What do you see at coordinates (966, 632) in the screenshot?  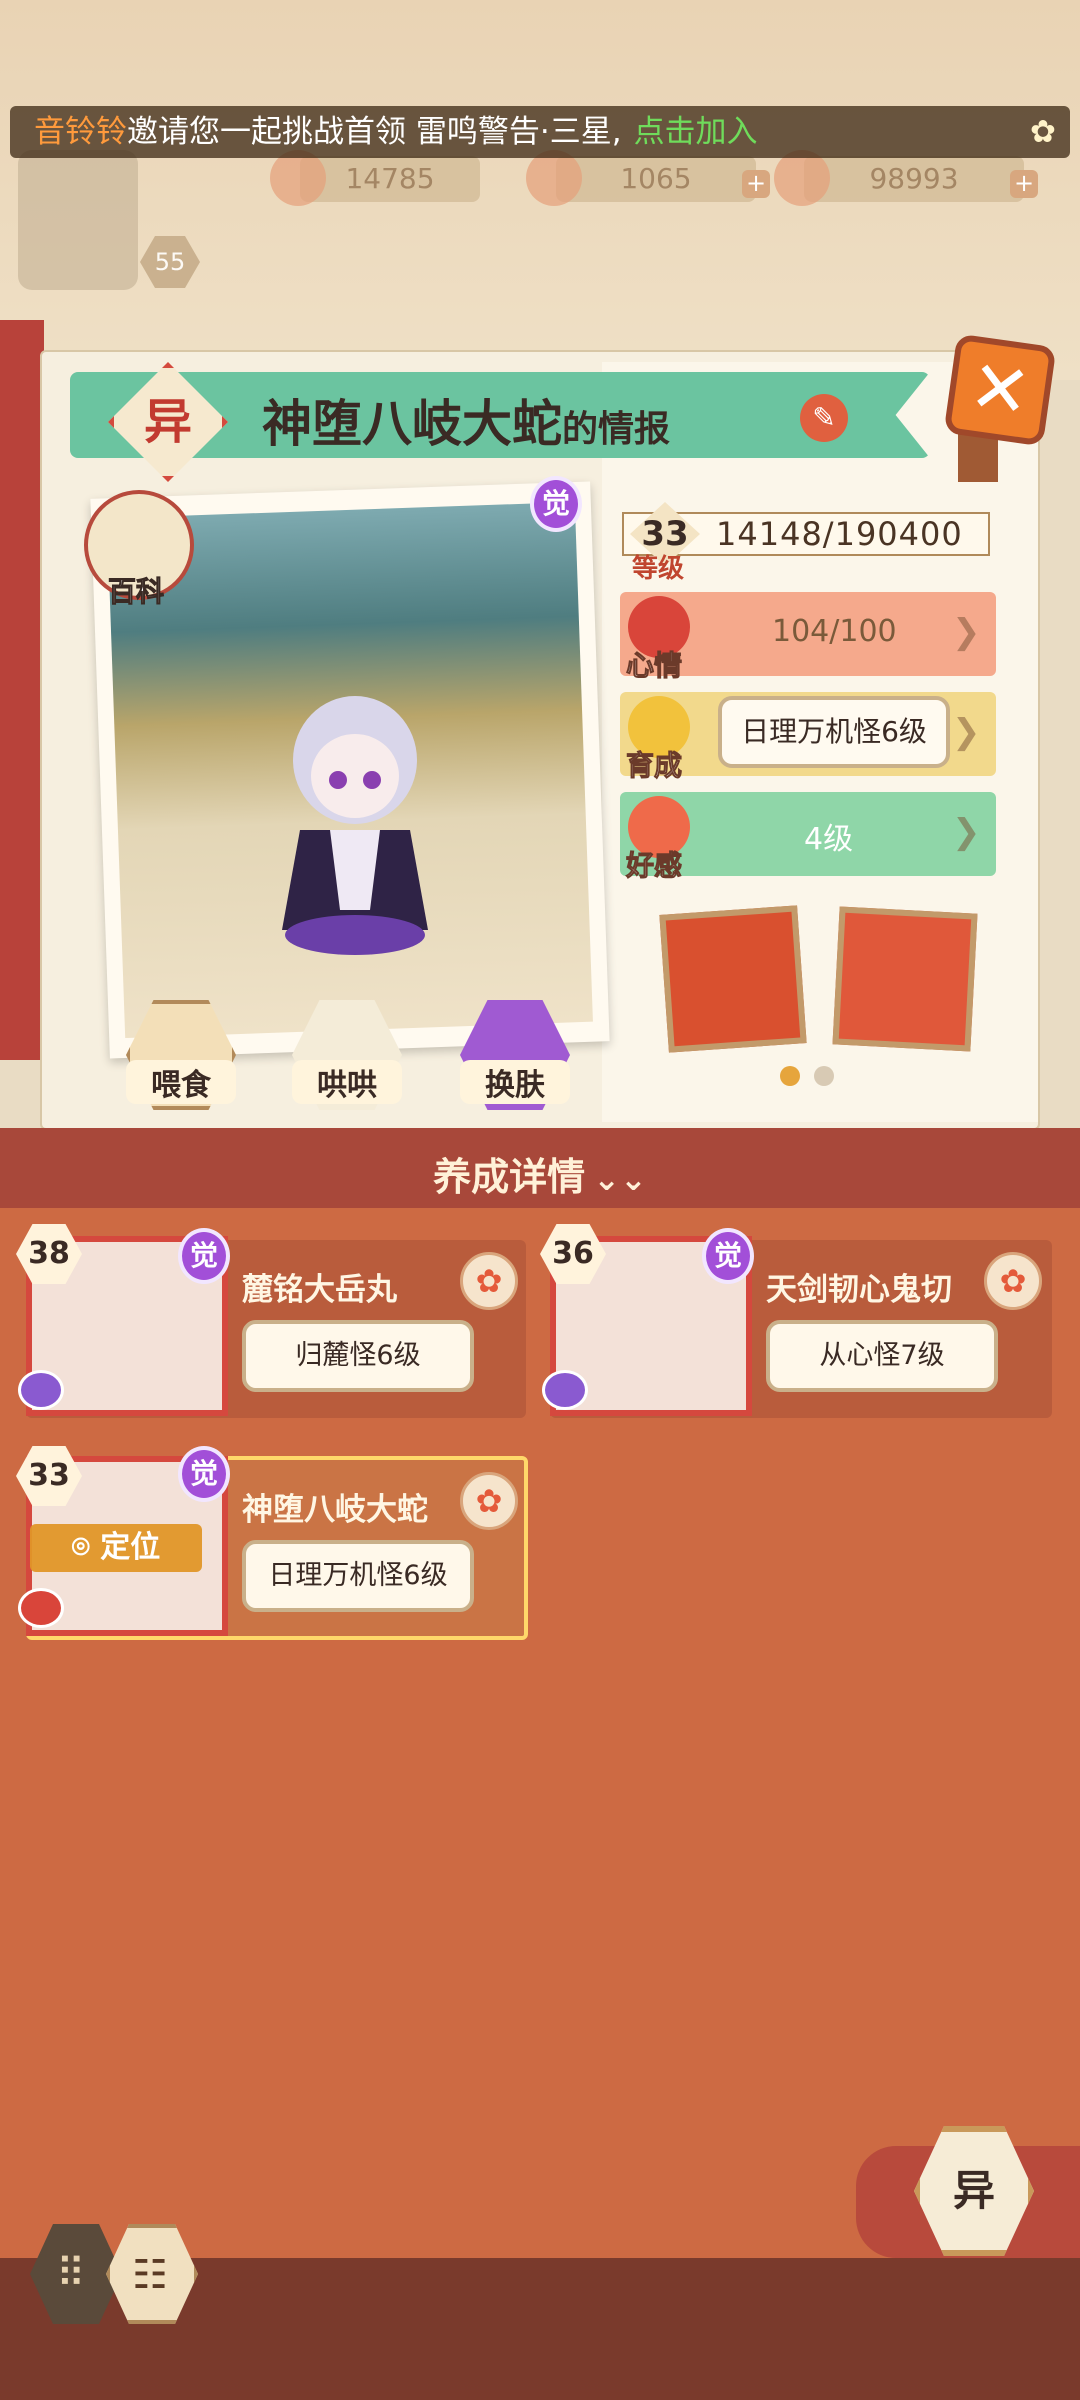 I see `mood-arrow-icon: ❯` at bounding box center [966, 632].